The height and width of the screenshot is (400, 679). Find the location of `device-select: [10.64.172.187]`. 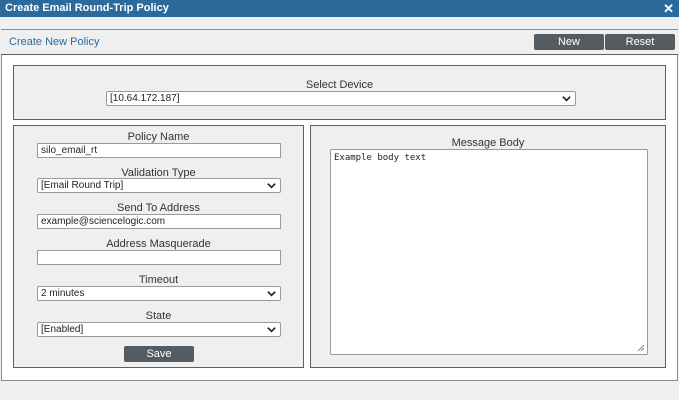

device-select: [10.64.172.187] is located at coordinates (341, 98).